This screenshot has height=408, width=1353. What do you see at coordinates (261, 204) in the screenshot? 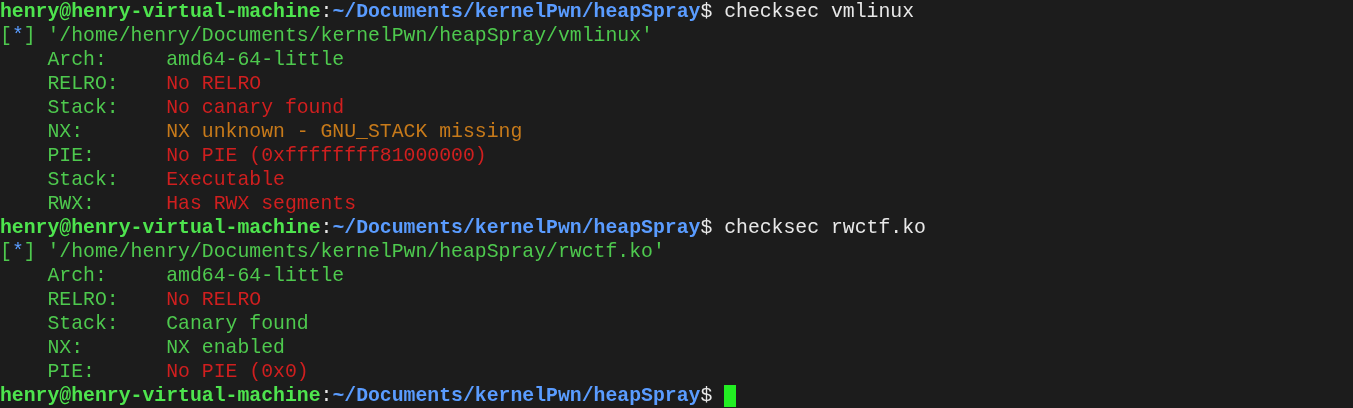
I see `field-value: Has RWX segments` at bounding box center [261, 204].